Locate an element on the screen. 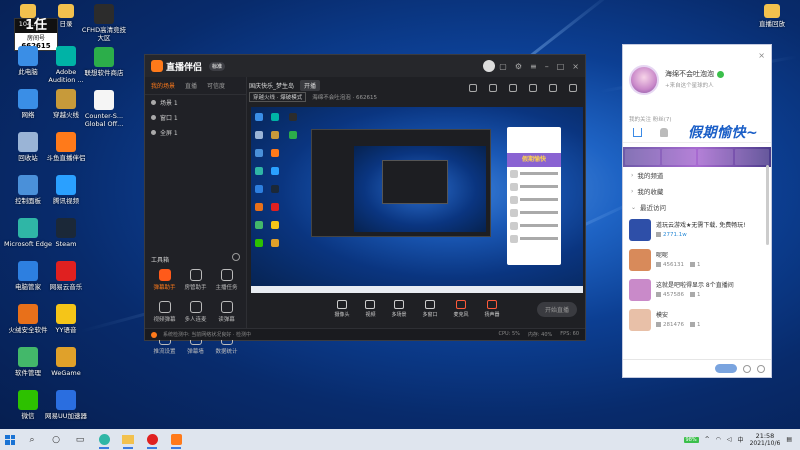 The height and width of the screenshot is (450, 800). tool-item: 房管助手 is located at coordinates (195, 280).